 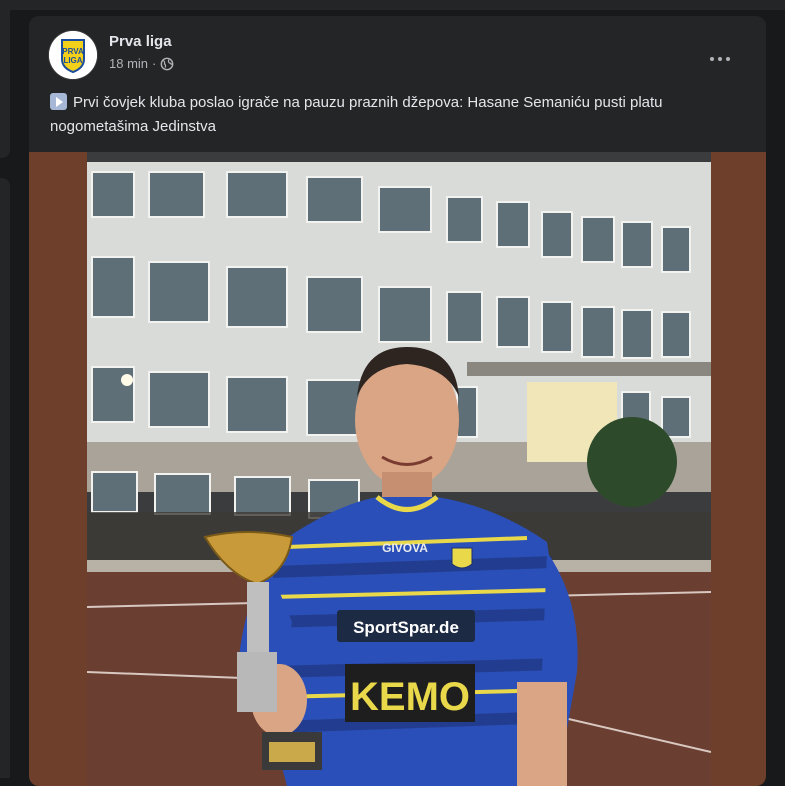 What do you see at coordinates (5, 478) in the screenshot?
I see `left-column-card-lower` at bounding box center [5, 478].